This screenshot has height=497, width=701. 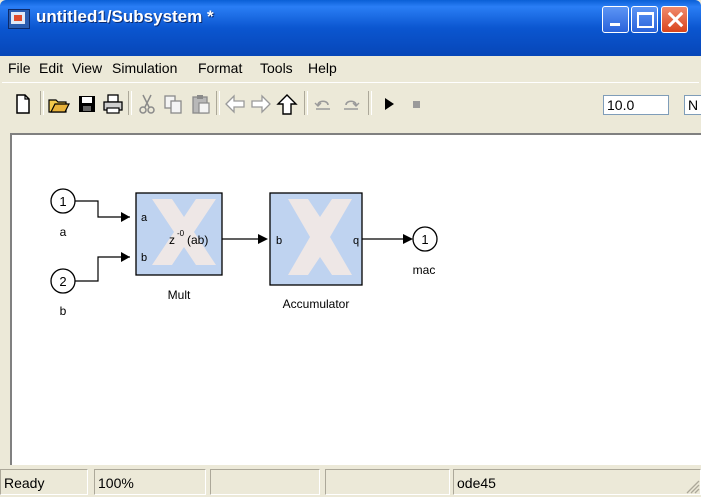 I want to click on window-title: untitled1/Subsystem *, so click(x=125, y=16).